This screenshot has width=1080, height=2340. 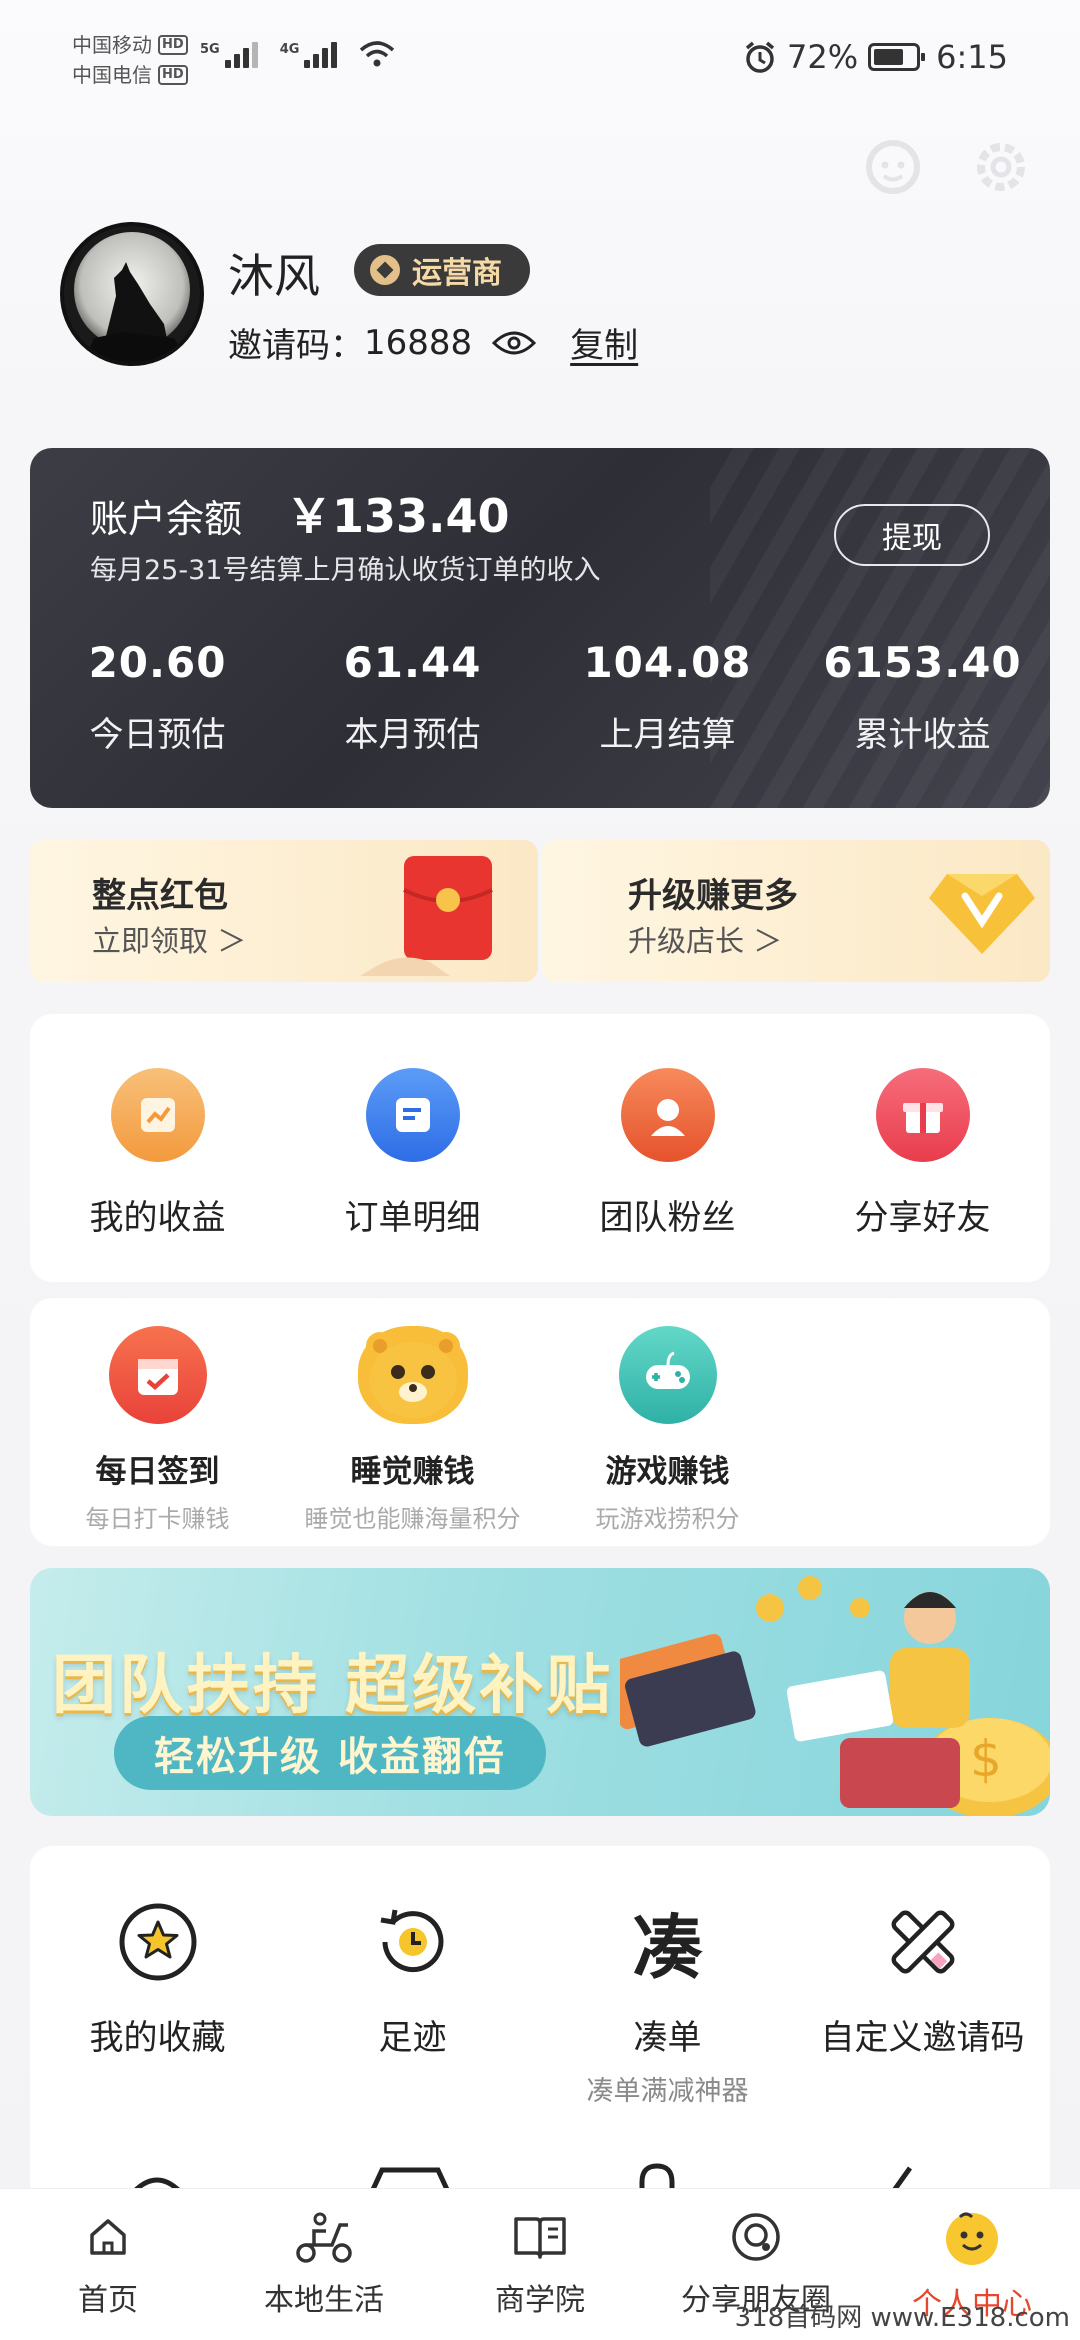 What do you see at coordinates (157, 1153) in the screenshot?
I see `menu-my-earnings: 我的收益` at bounding box center [157, 1153].